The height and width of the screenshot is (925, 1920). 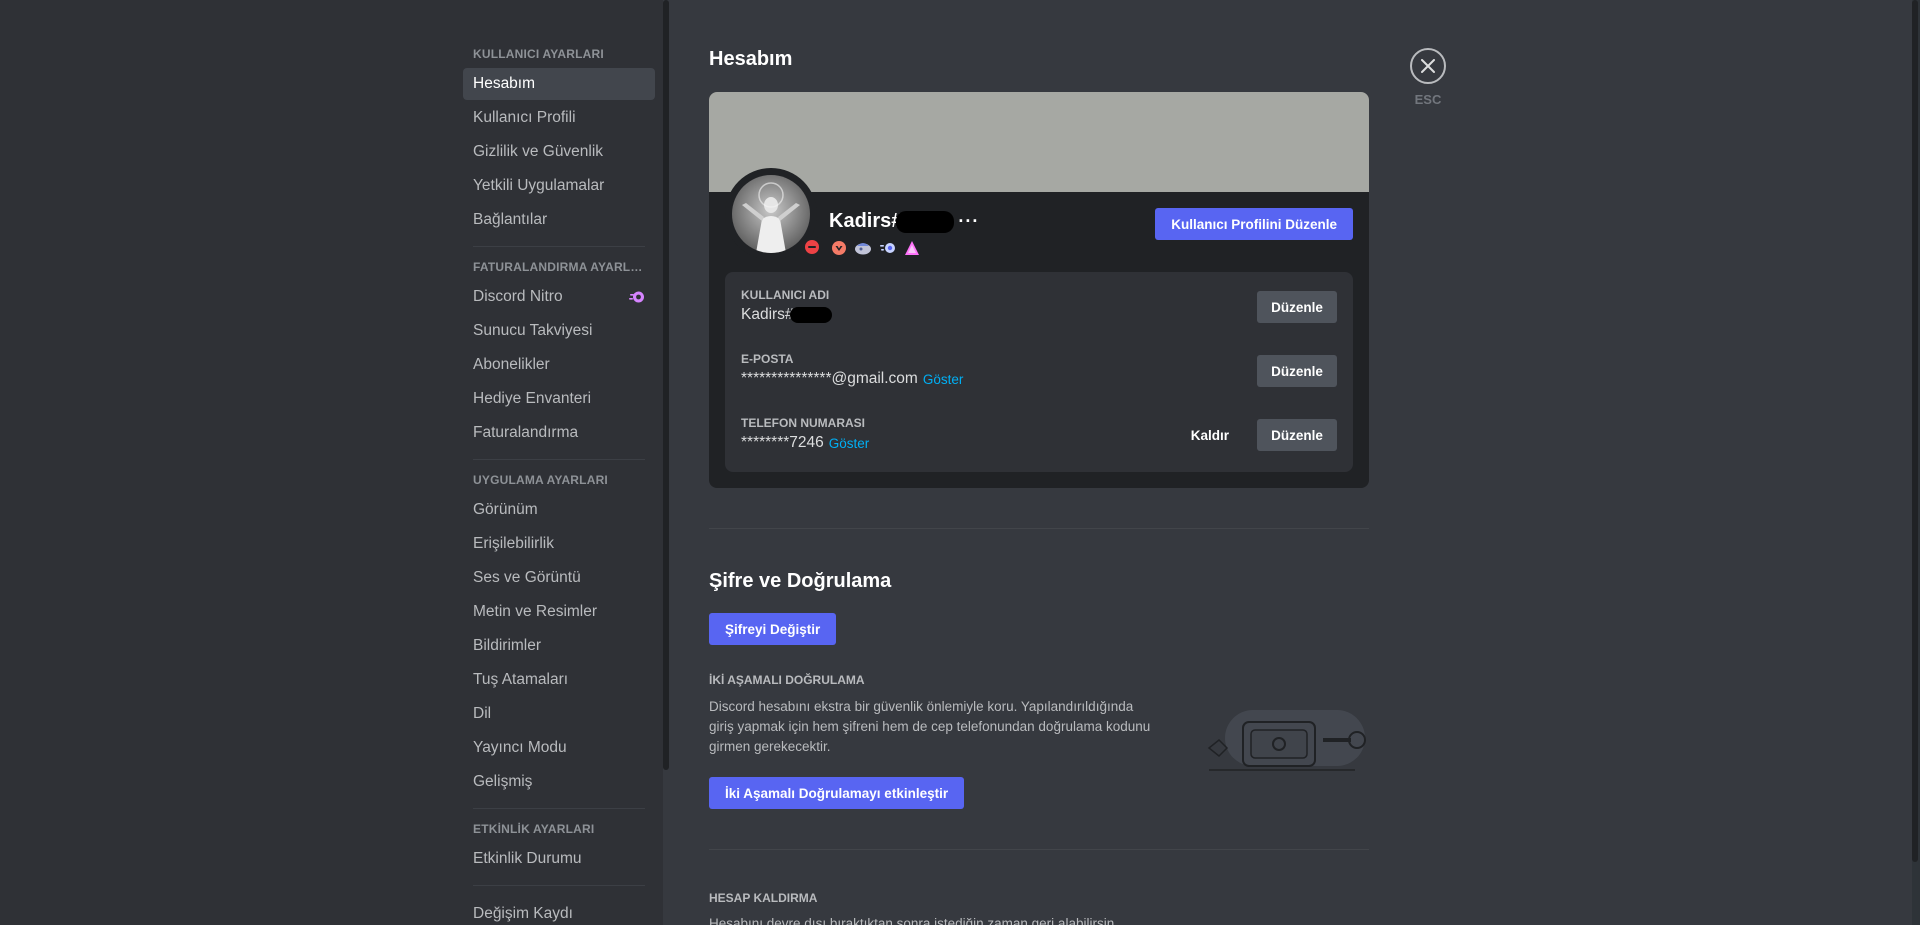 What do you see at coordinates (524, 117) in the screenshot?
I see `sidebar-item-label: Kullanıcı Profili` at bounding box center [524, 117].